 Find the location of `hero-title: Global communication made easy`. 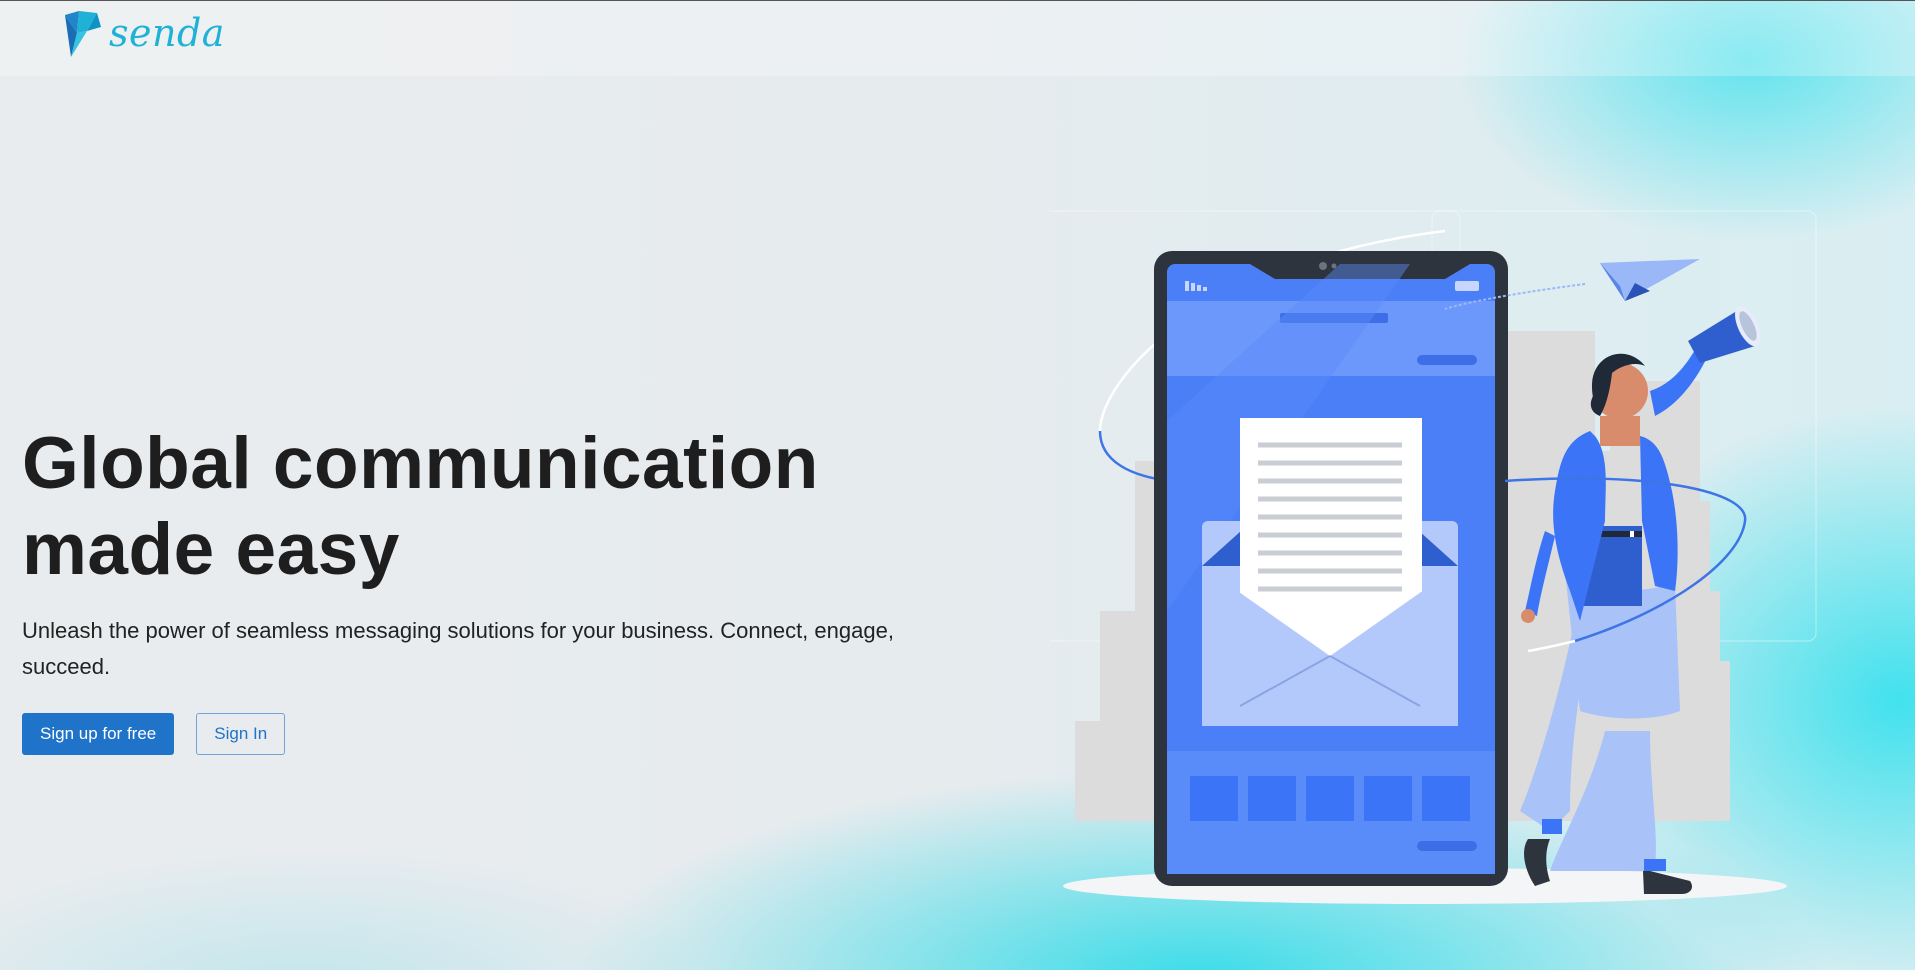

hero-title: Global communication made easy is located at coordinates (497, 507).